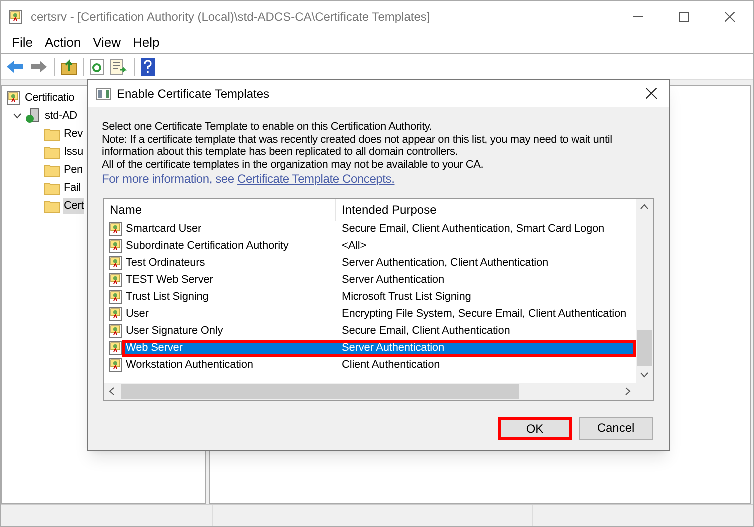 Image resolution: width=754 pixels, height=527 pixels. Describe the element at coordinates (484, 314) in the screenshot. I see `template-purpose: Encrypting File System, Secure Email, Client Authentication` at that location.